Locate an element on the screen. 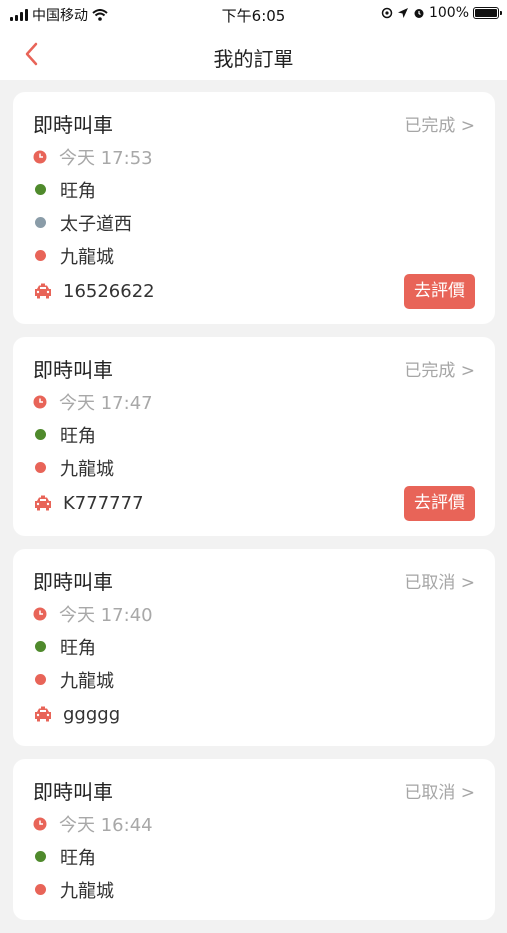  nav-bar: 我的訂單 is located at coordinates (253, 55).